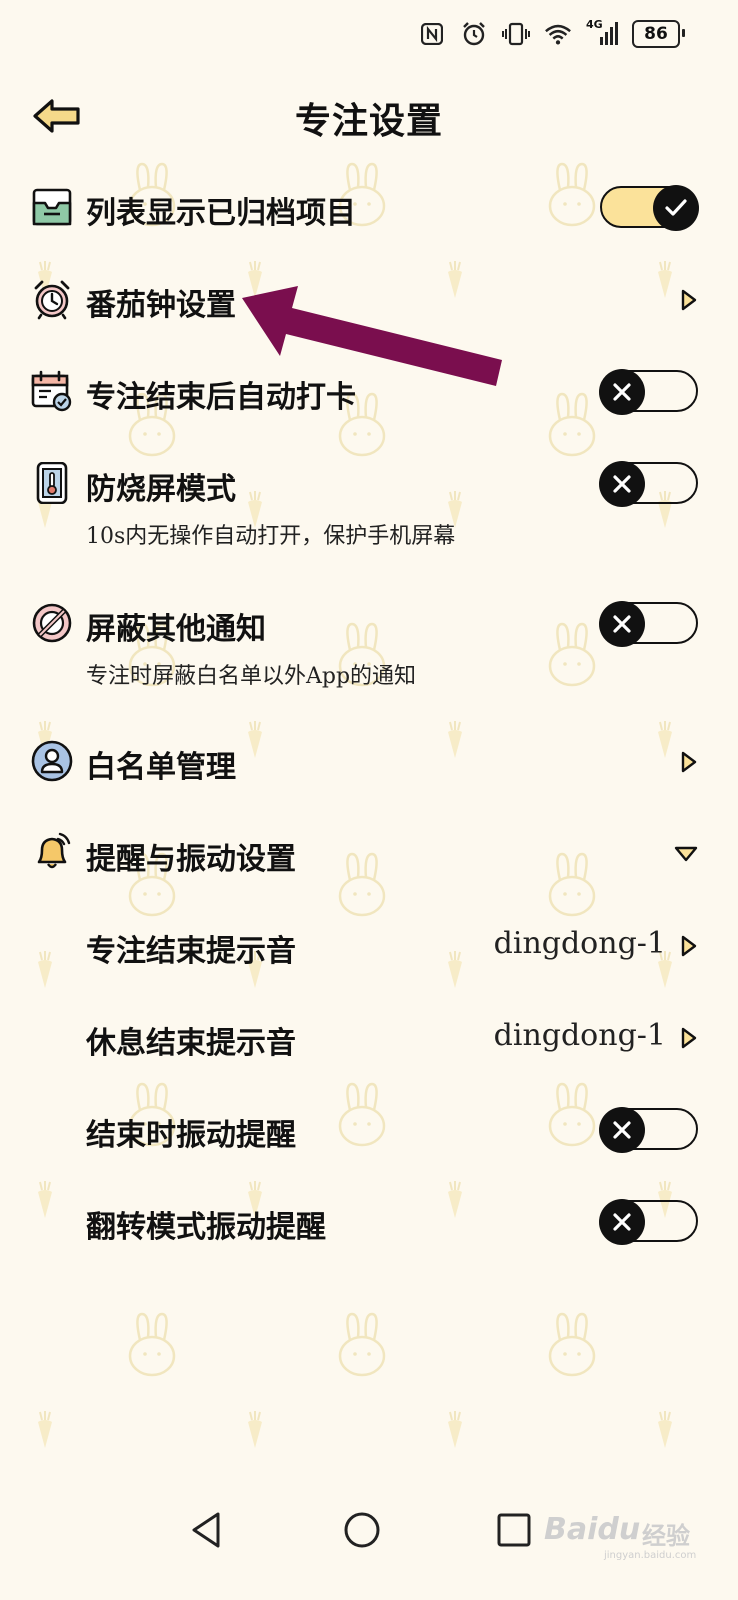 The image size is (738, 1600). I want to click on auto-checkin-toggle, so click(648, 392).